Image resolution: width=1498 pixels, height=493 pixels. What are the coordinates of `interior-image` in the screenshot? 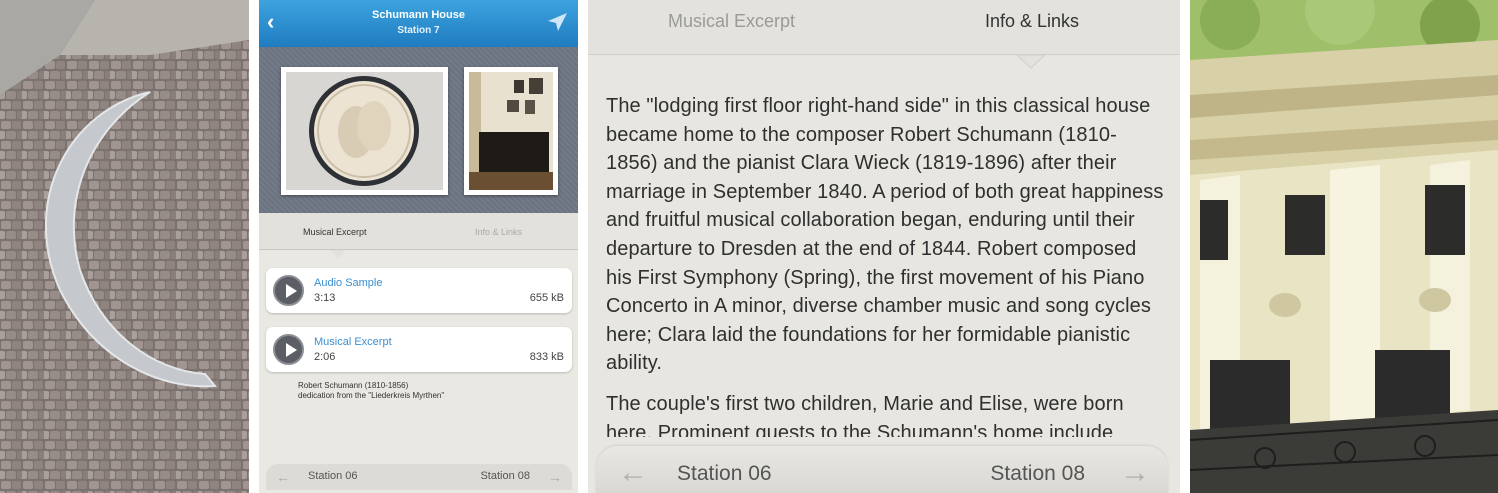 It's located at (511, 131).